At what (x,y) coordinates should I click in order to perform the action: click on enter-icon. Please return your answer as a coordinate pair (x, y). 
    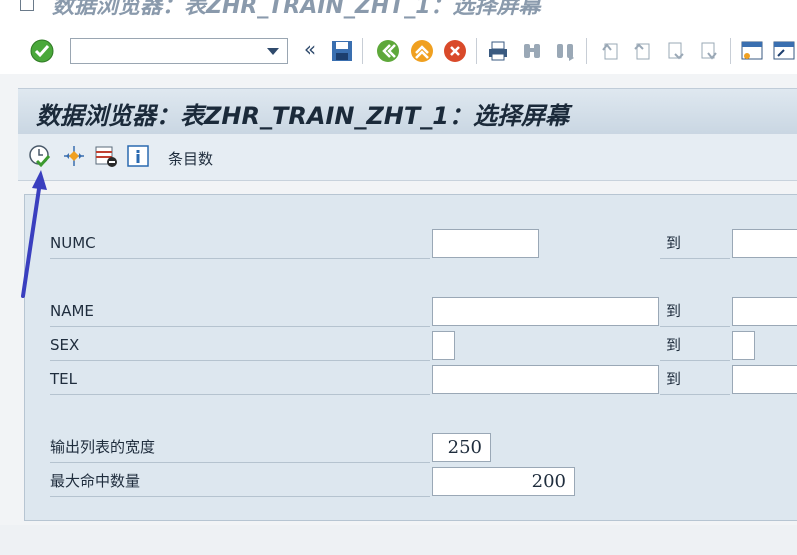
    Looking at the image, I should click on (42, 51).